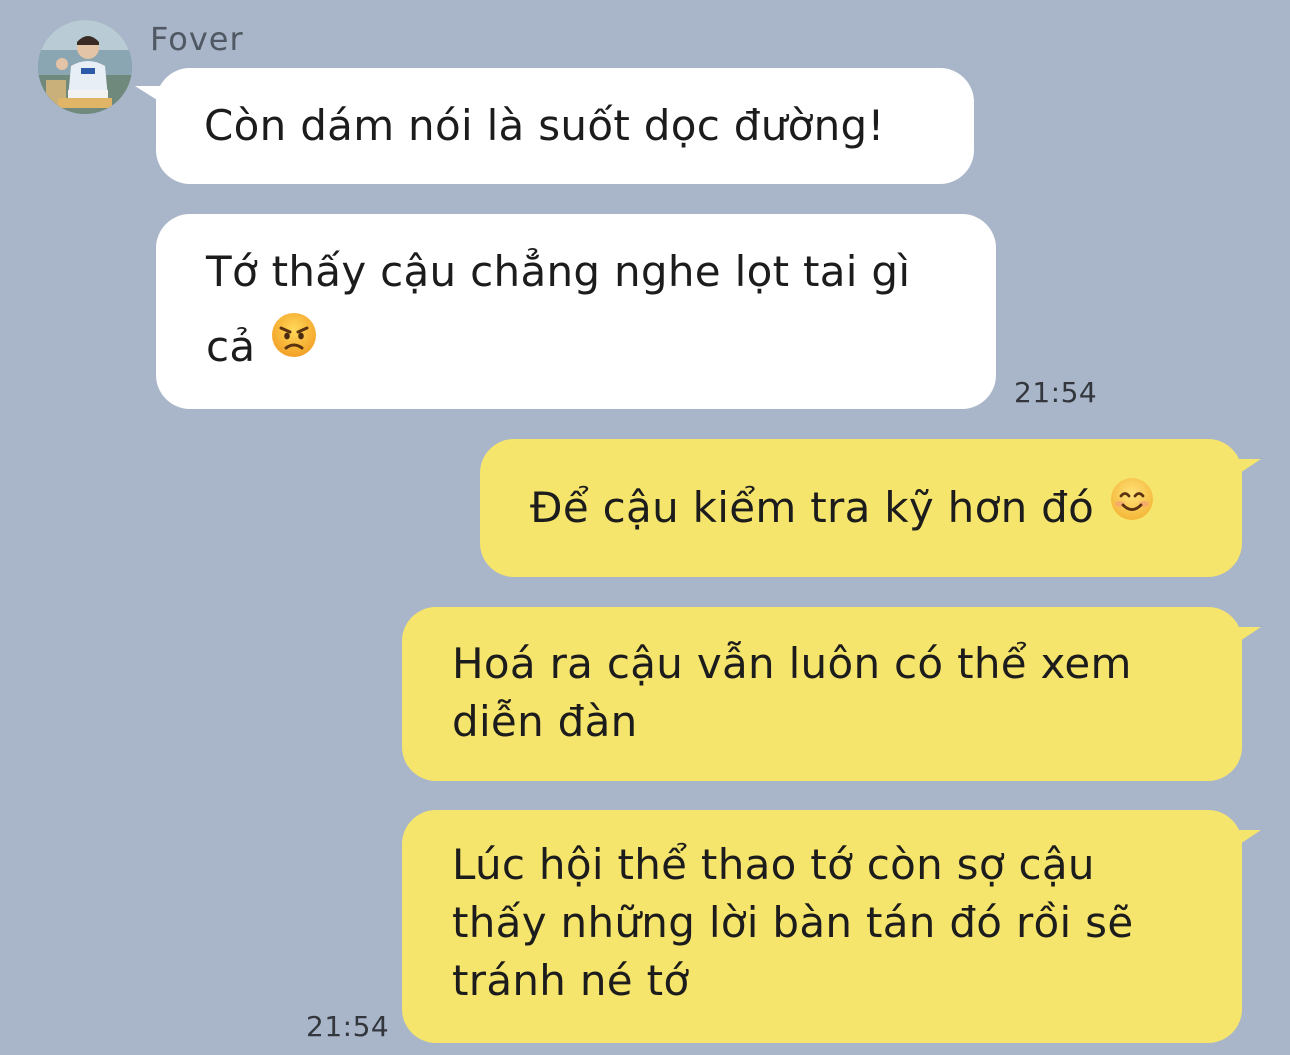  I want to click on message-bubble-incoming: Còn dám nói là suốt dọc đường!, so click(565, 126).